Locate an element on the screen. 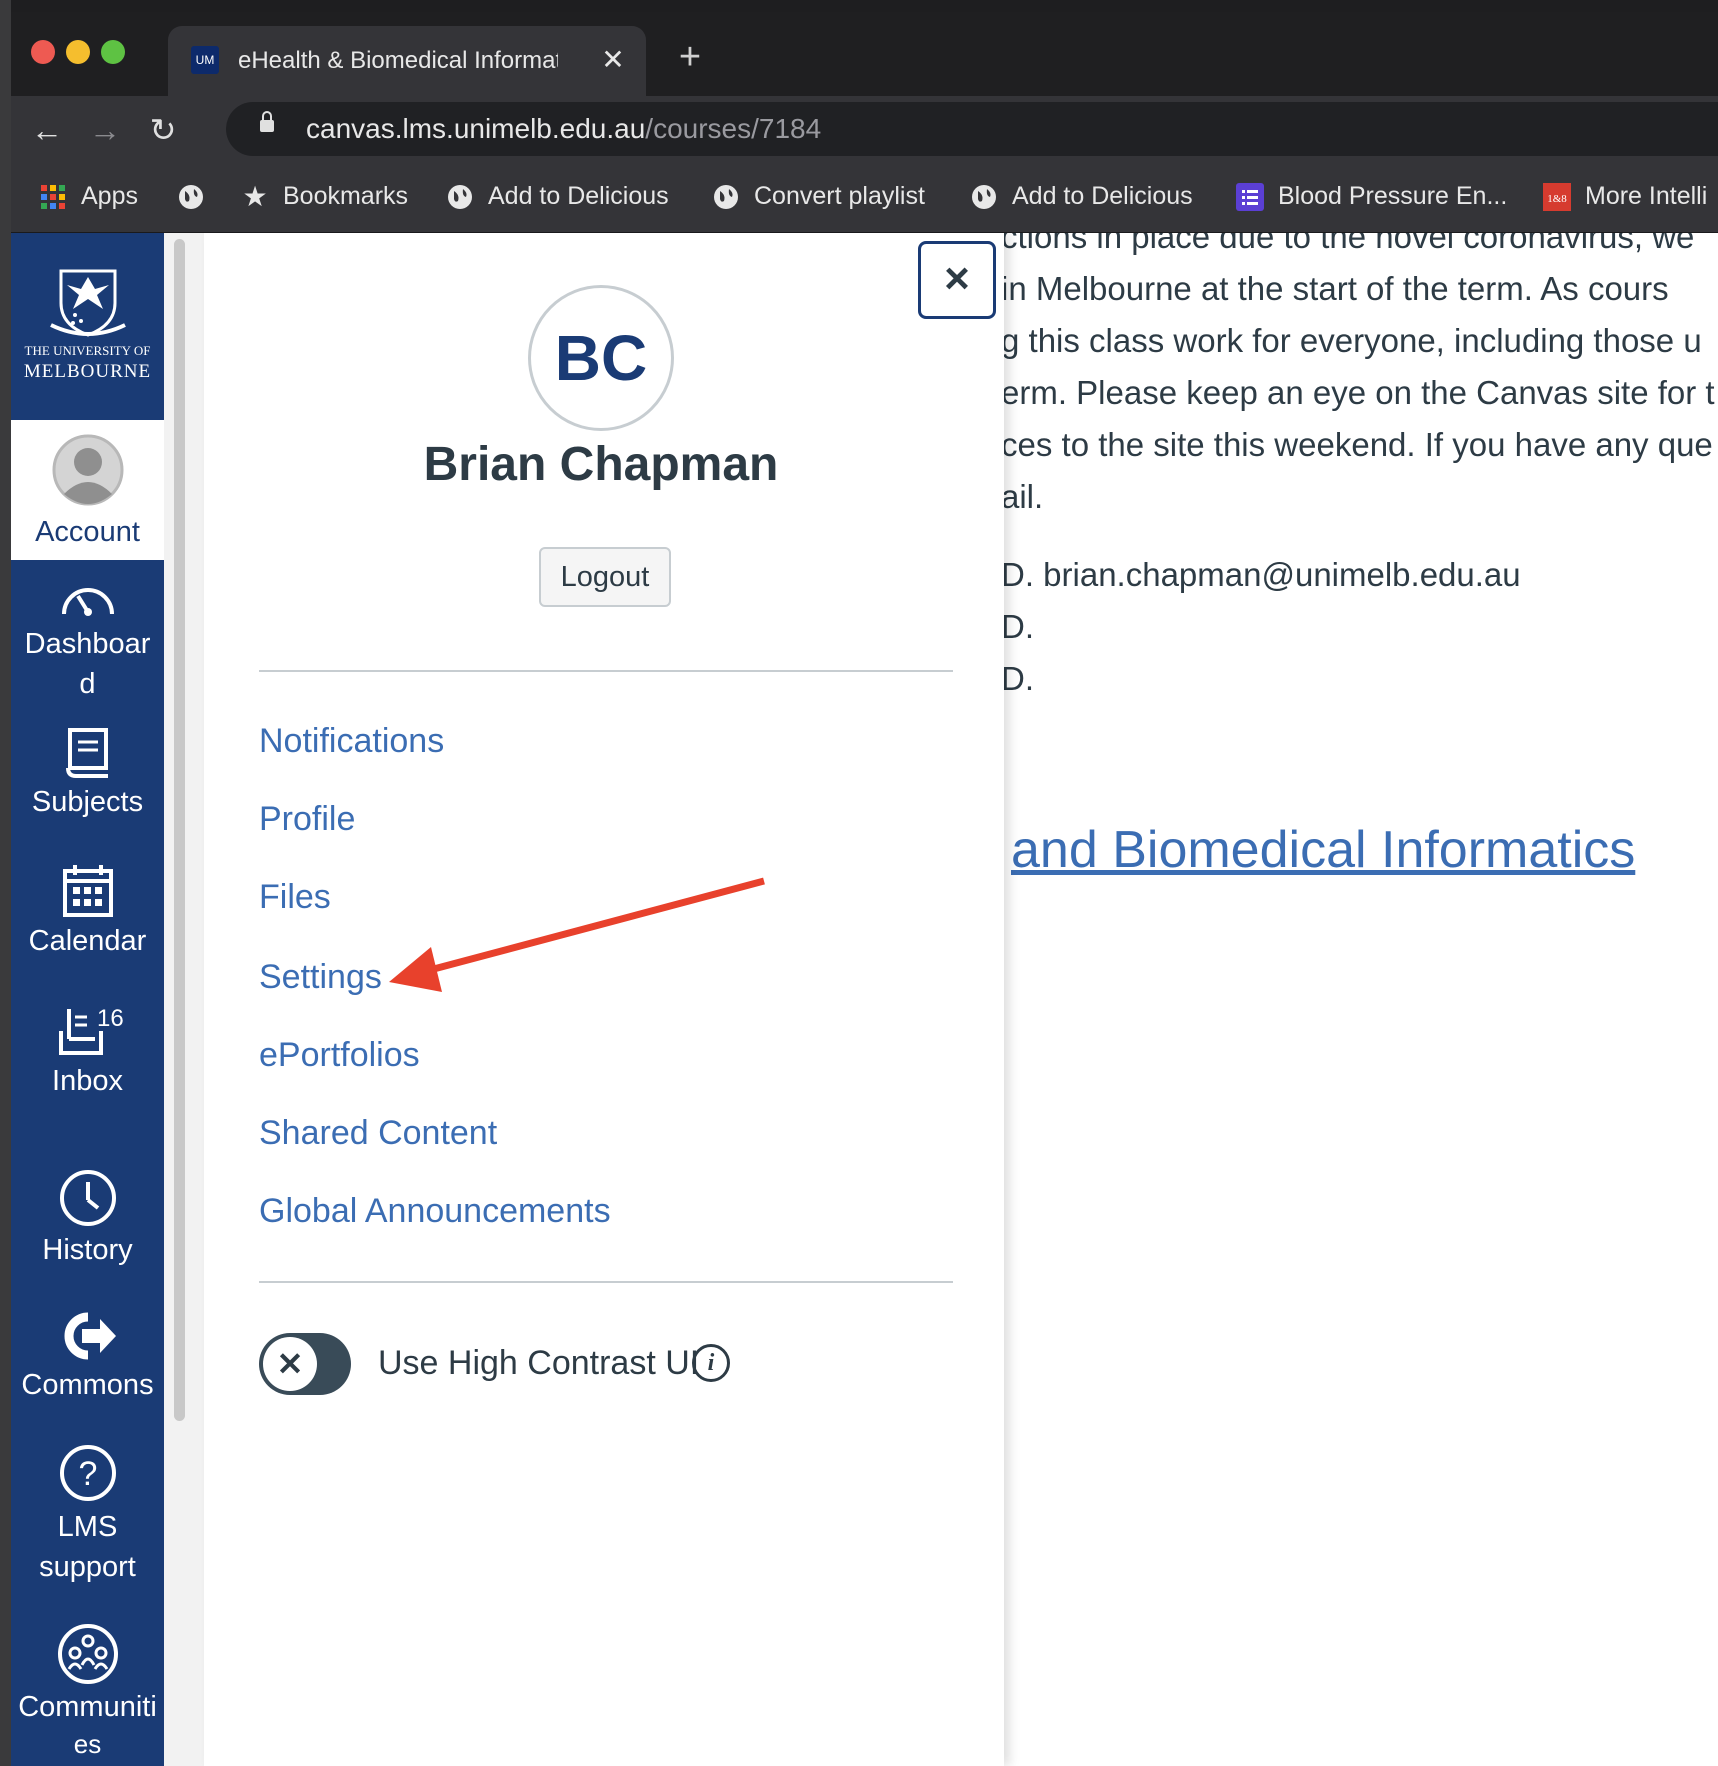  info-icon: i is located at coordinates (711, 1363).